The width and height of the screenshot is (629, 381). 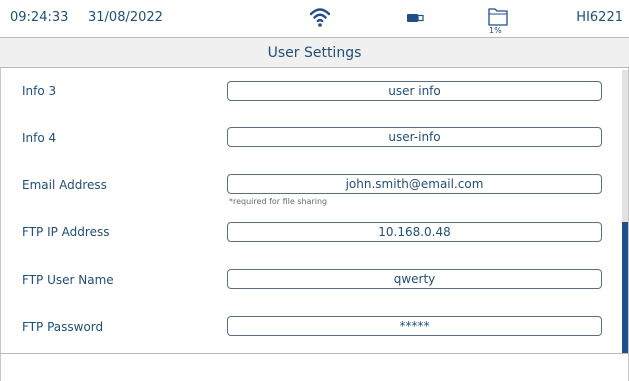 I want to click on scrollbar-thumb, so click(x=625, y=287).